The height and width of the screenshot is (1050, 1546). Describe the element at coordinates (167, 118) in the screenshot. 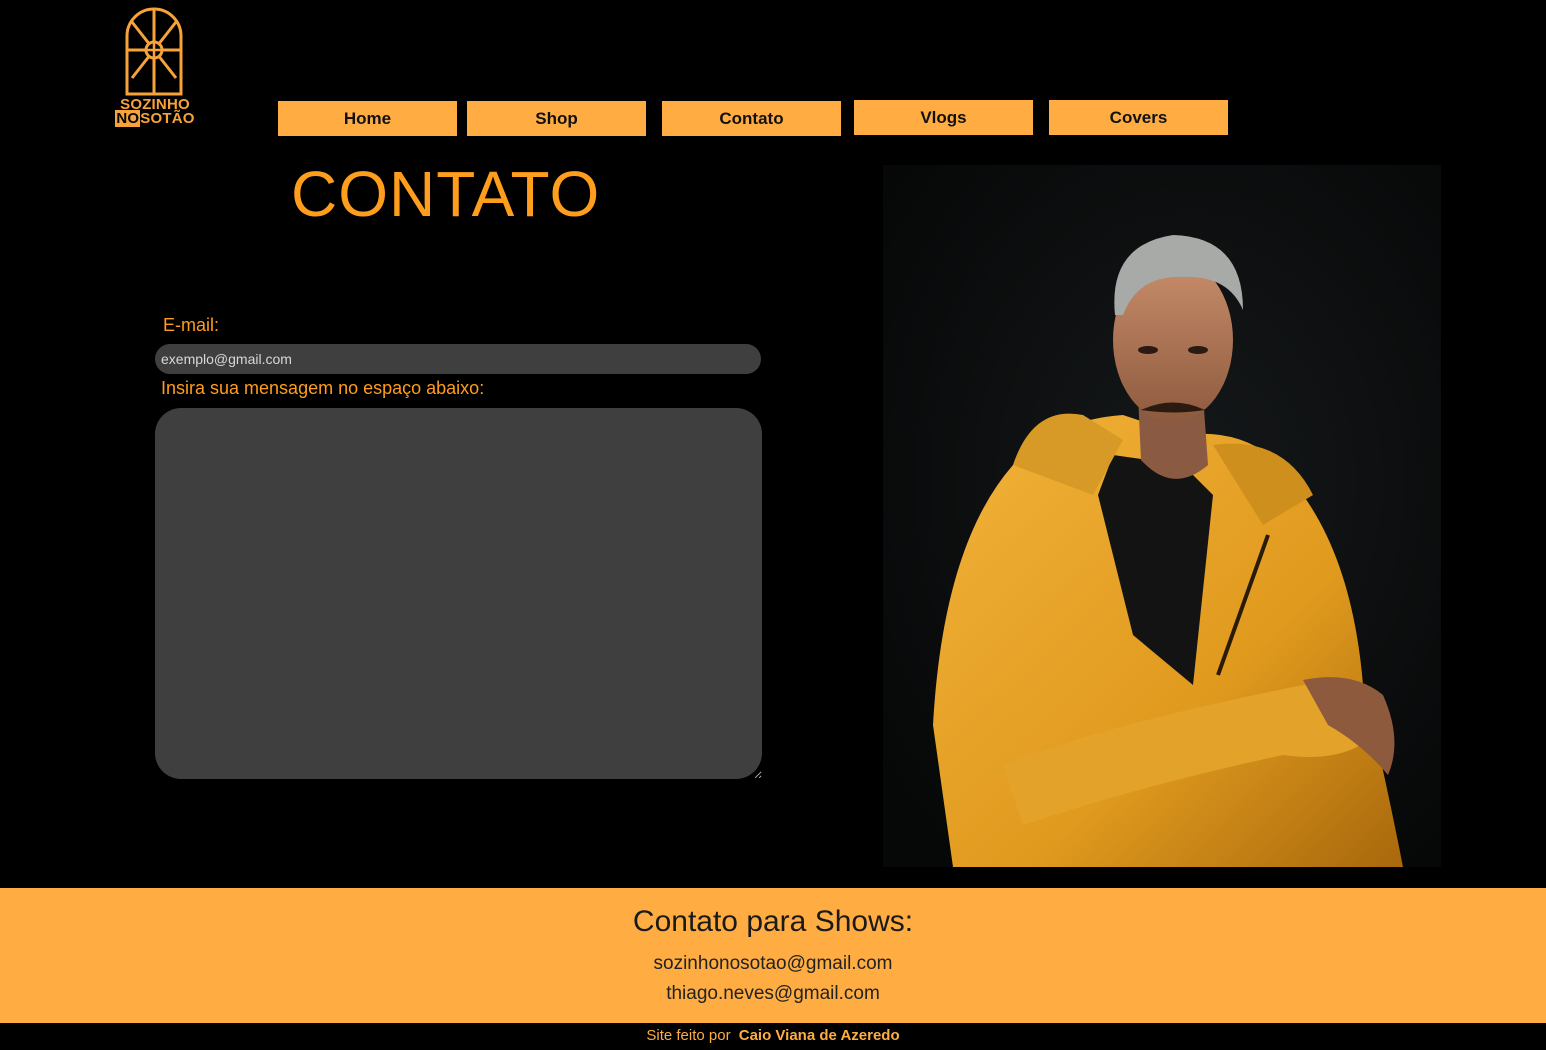

I see `logo-sotao: SOTÃO` at that location.